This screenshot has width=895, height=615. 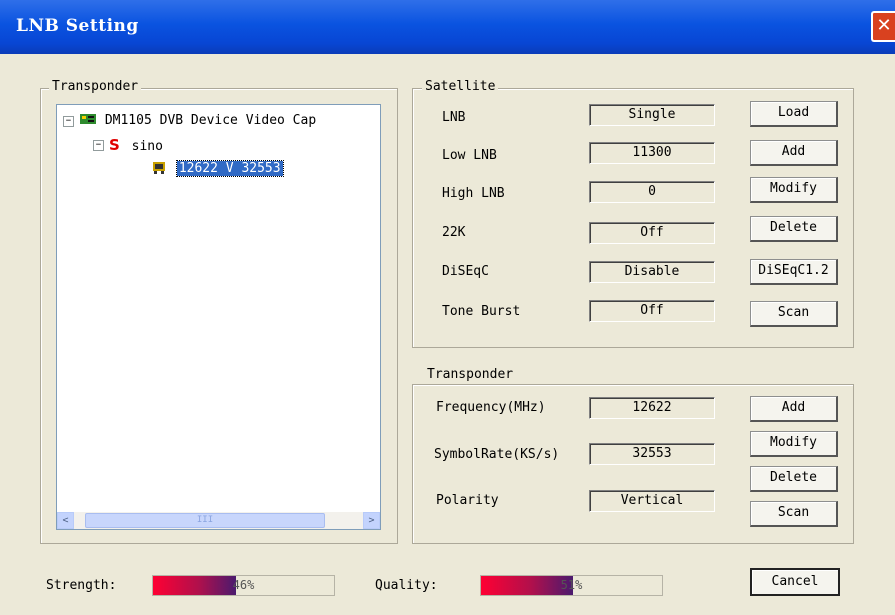 I want to click on tree-transponder-label: 12622 V 32553, so click(x=229, y=168).